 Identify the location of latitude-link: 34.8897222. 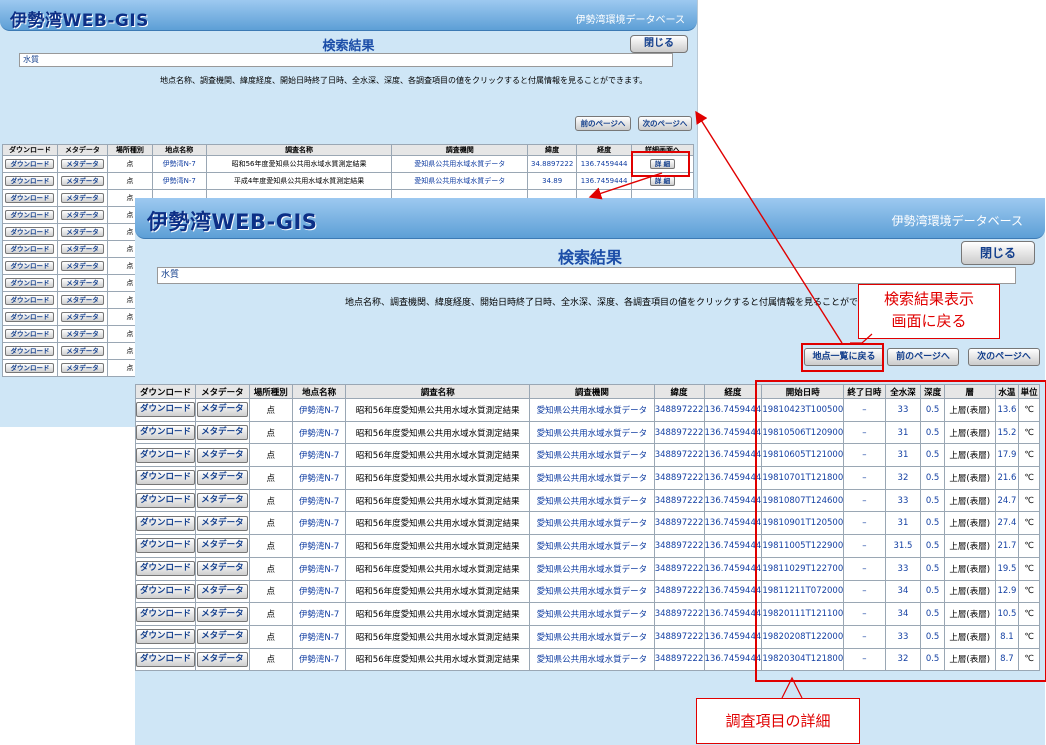
(552, 164).